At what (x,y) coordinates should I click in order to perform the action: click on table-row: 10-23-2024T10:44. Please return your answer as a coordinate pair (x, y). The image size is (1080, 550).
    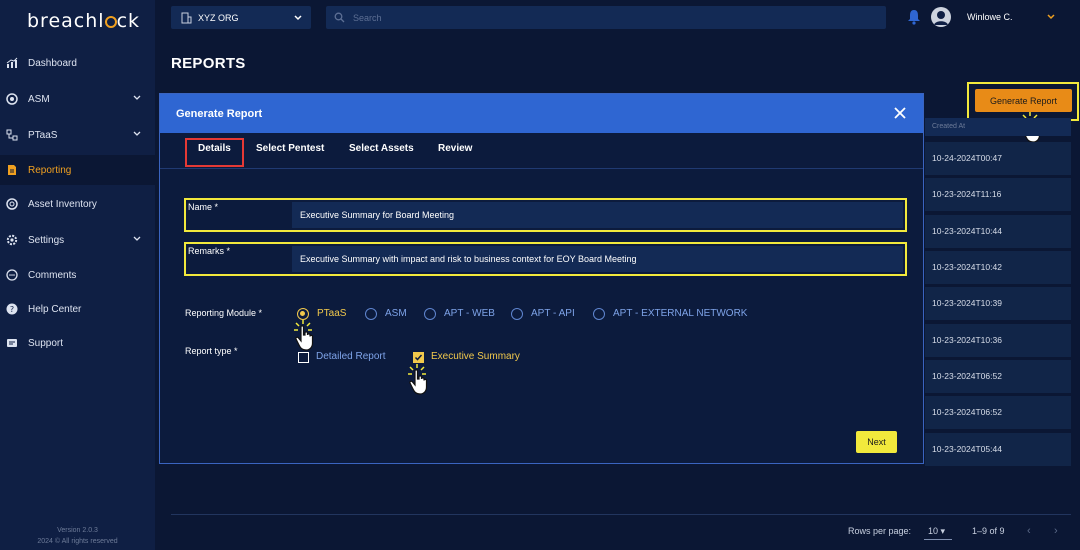
    Looking at the image, I should click on (998, 231).